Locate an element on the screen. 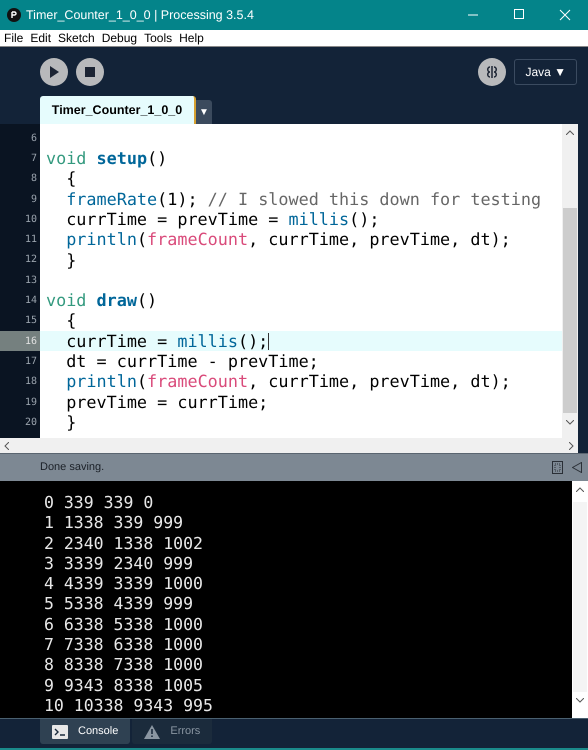  console-line: 0 339 339 0 is located at coordinates (99, 503).